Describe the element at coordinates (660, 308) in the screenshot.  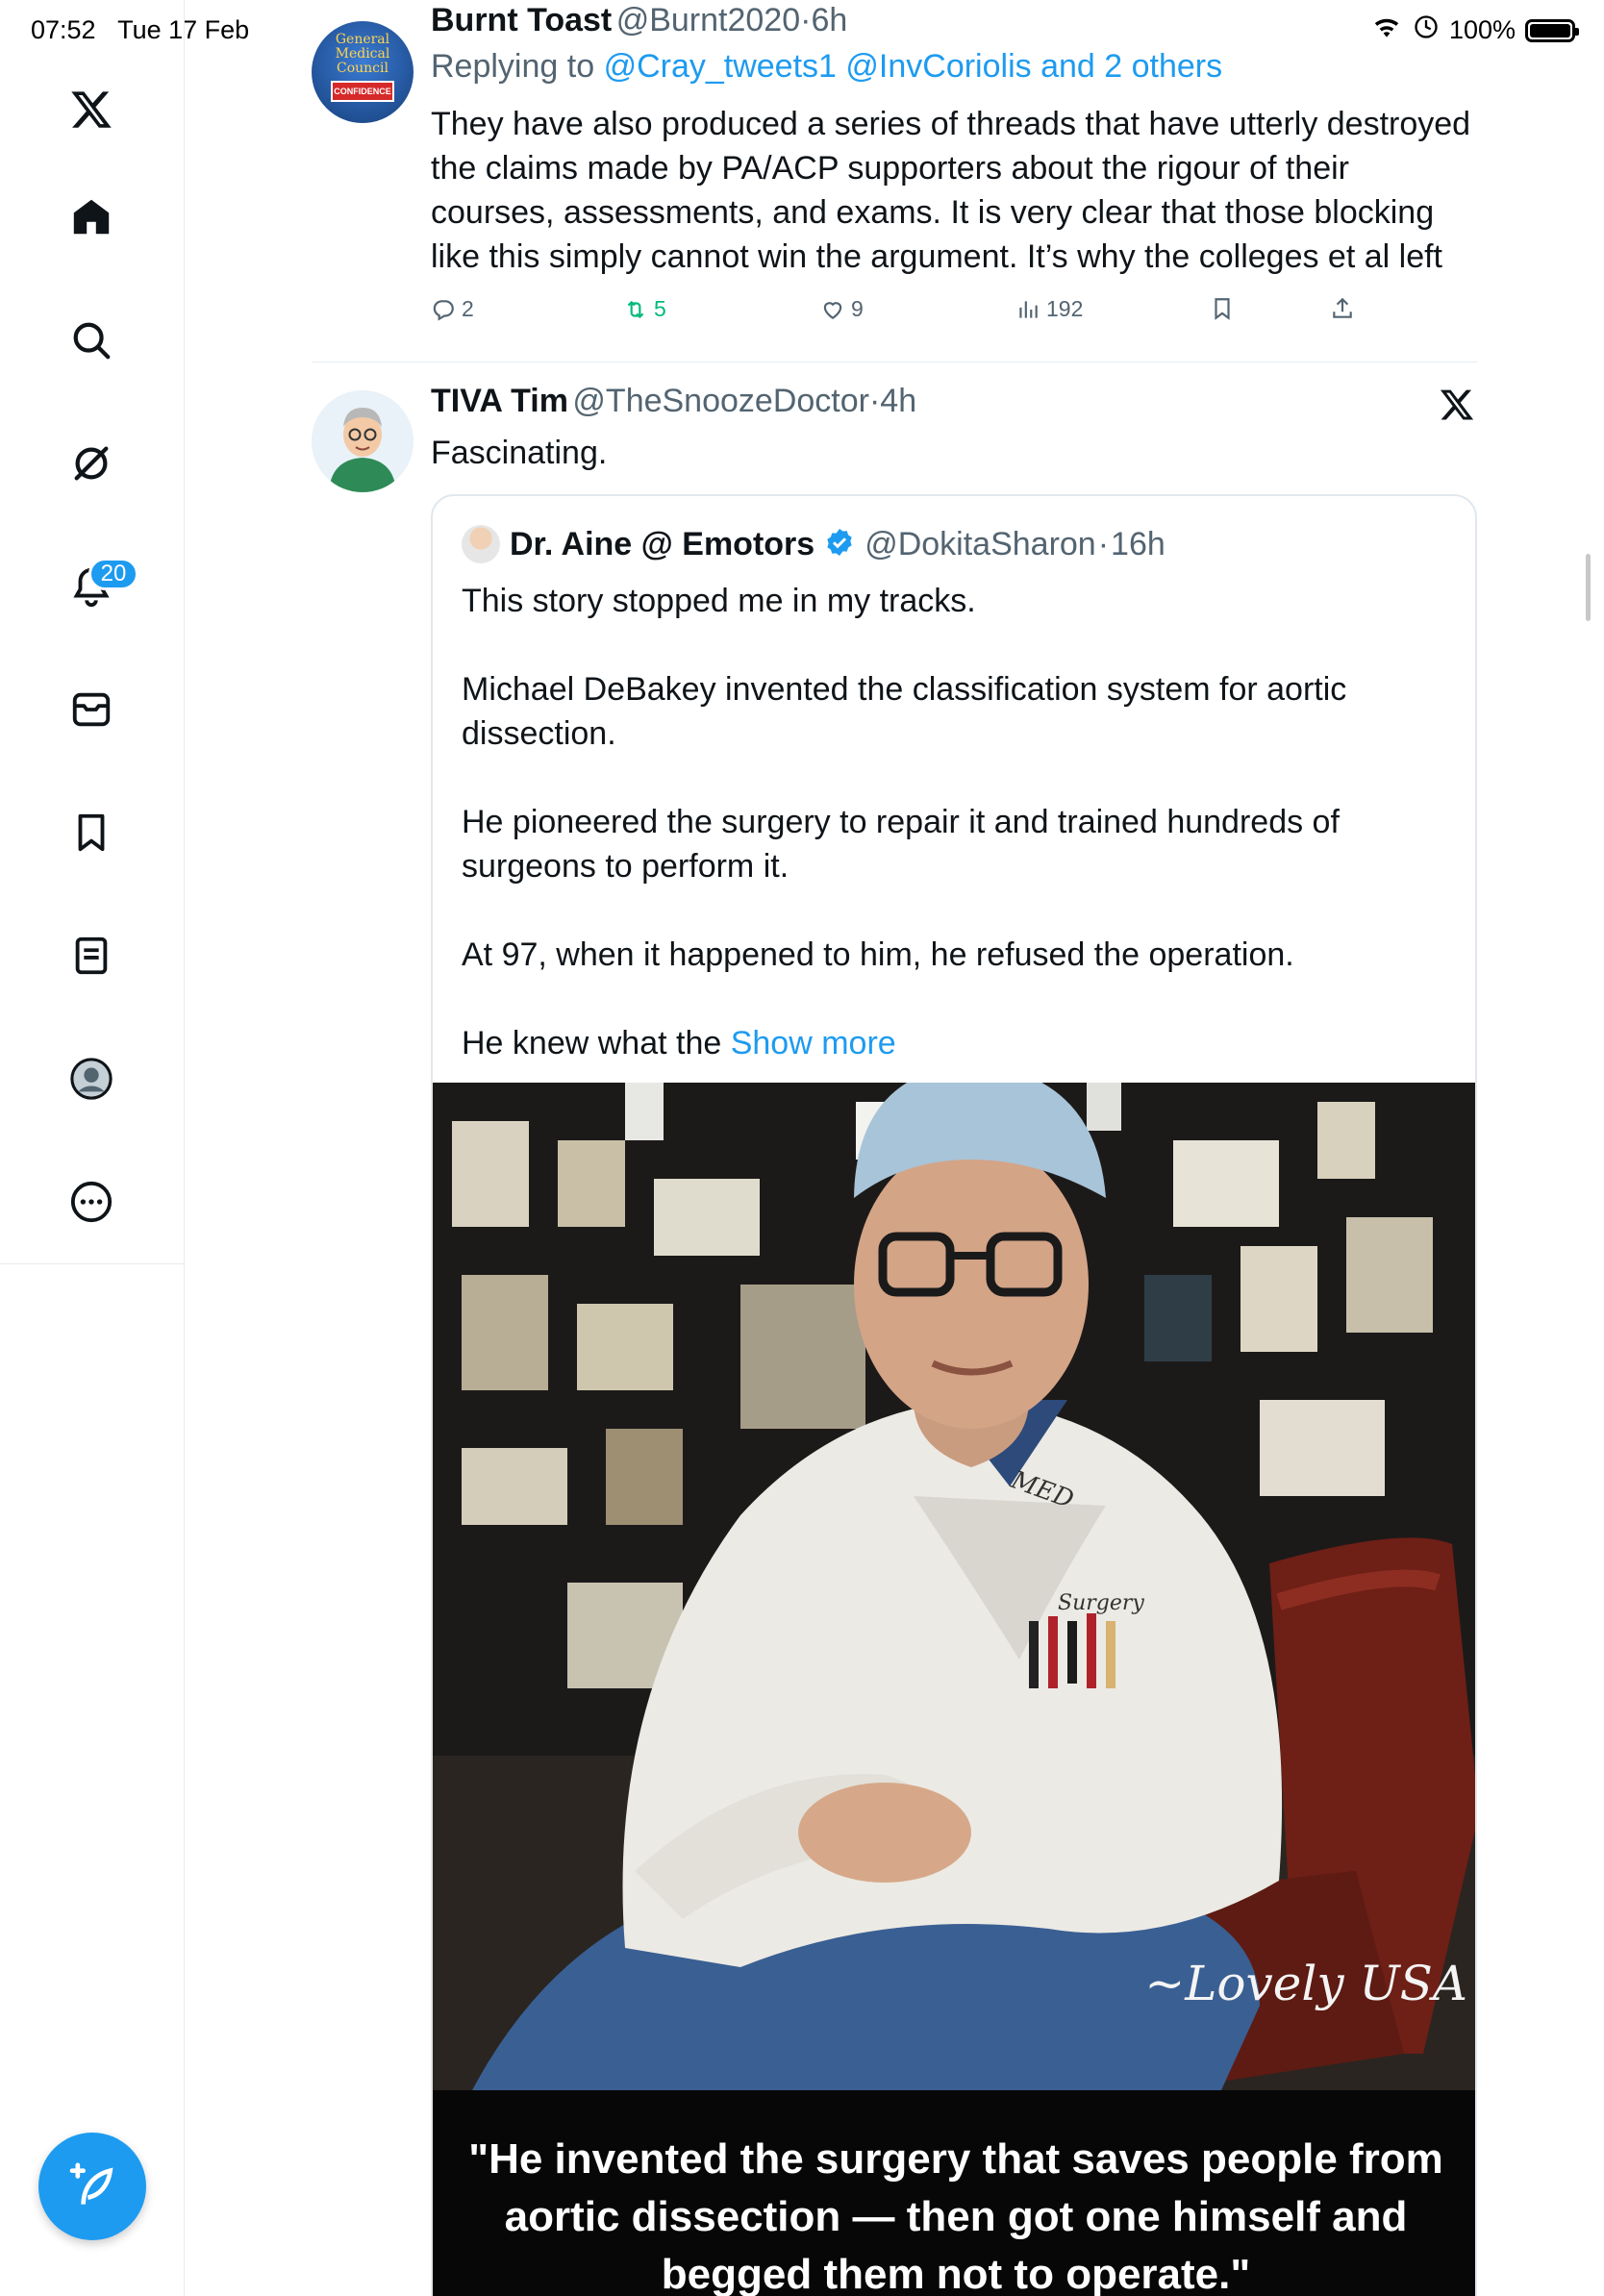
I see `repost-count: 5` at that location.